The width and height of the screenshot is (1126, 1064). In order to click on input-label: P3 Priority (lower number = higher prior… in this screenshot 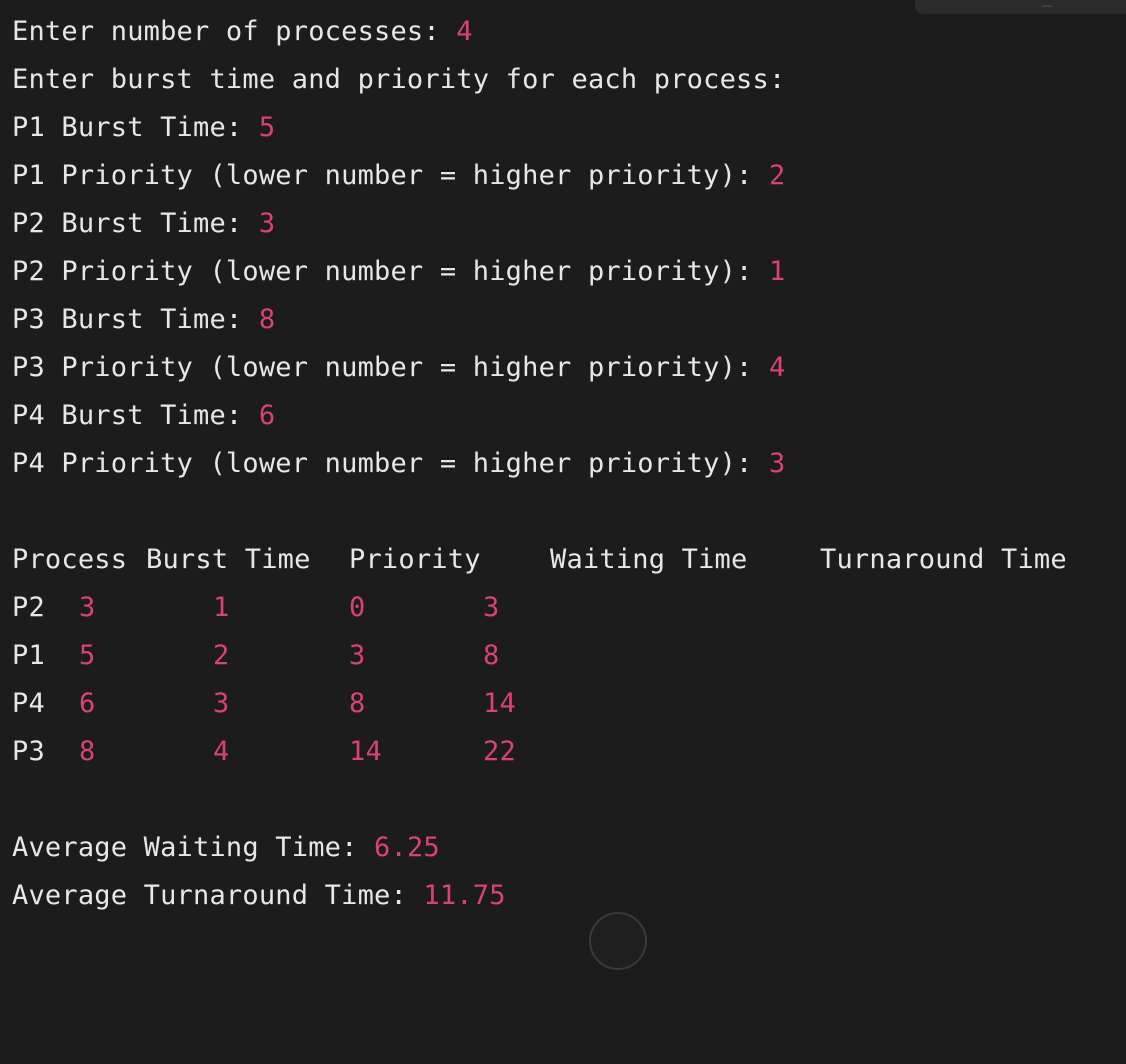, I will do `click(390, 367)`.